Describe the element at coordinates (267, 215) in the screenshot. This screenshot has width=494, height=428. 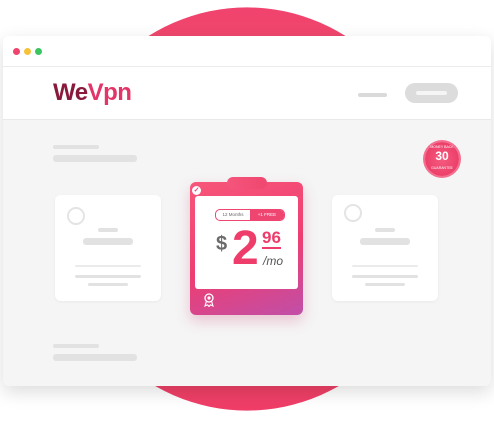
I see `toggle-free-bonus: +1 FREE` at that location.